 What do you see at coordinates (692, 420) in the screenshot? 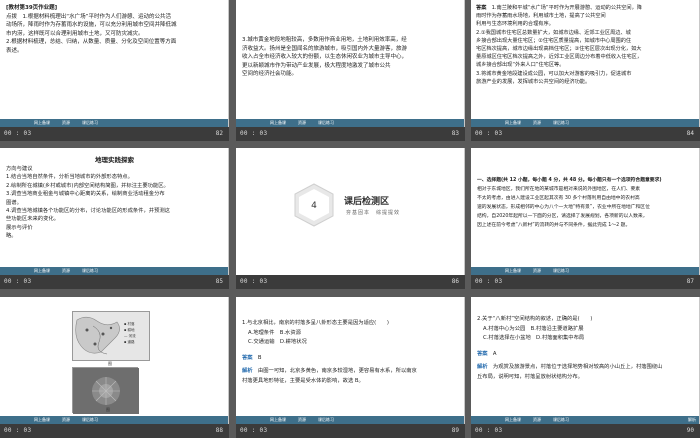
I see `jiexi-button: 解析` at bounding box center [692, 420].